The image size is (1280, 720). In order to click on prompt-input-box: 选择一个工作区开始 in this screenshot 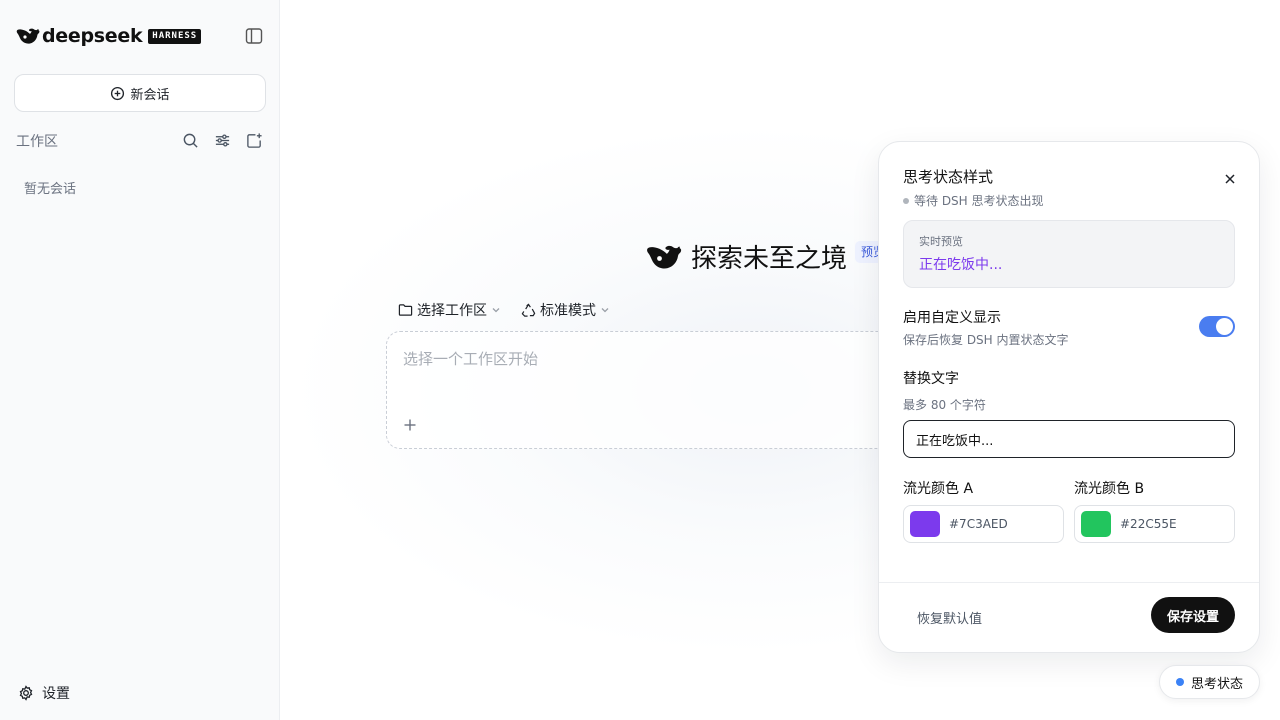, I will do `click(656, 390)`.